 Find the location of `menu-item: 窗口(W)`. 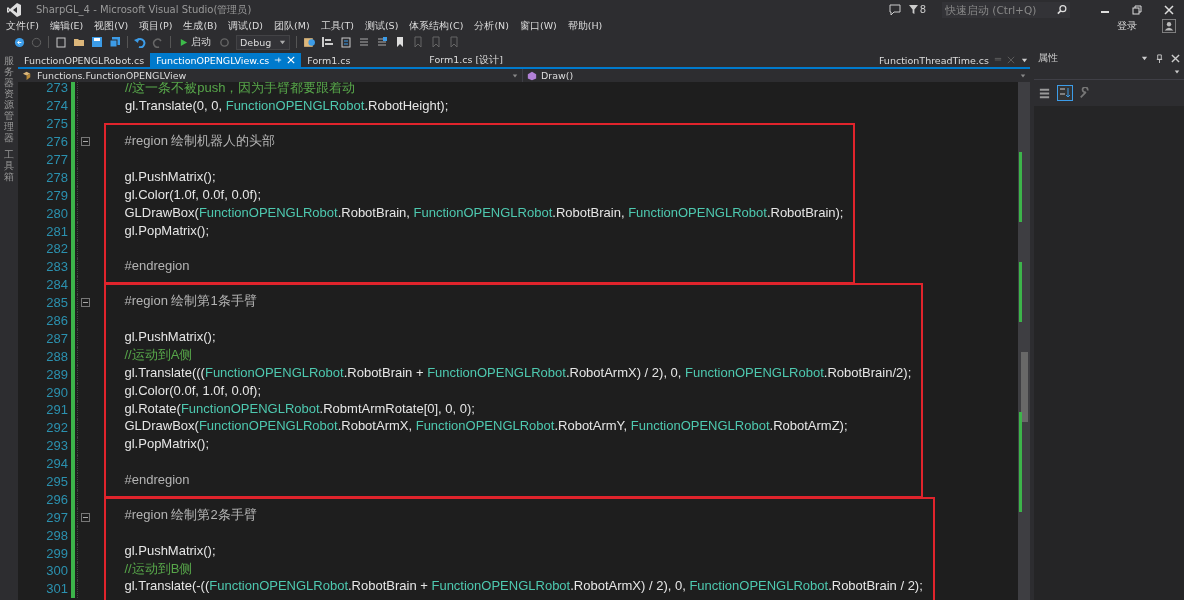

menu-item: 窗口(W) is located at coordinates (538, 26).